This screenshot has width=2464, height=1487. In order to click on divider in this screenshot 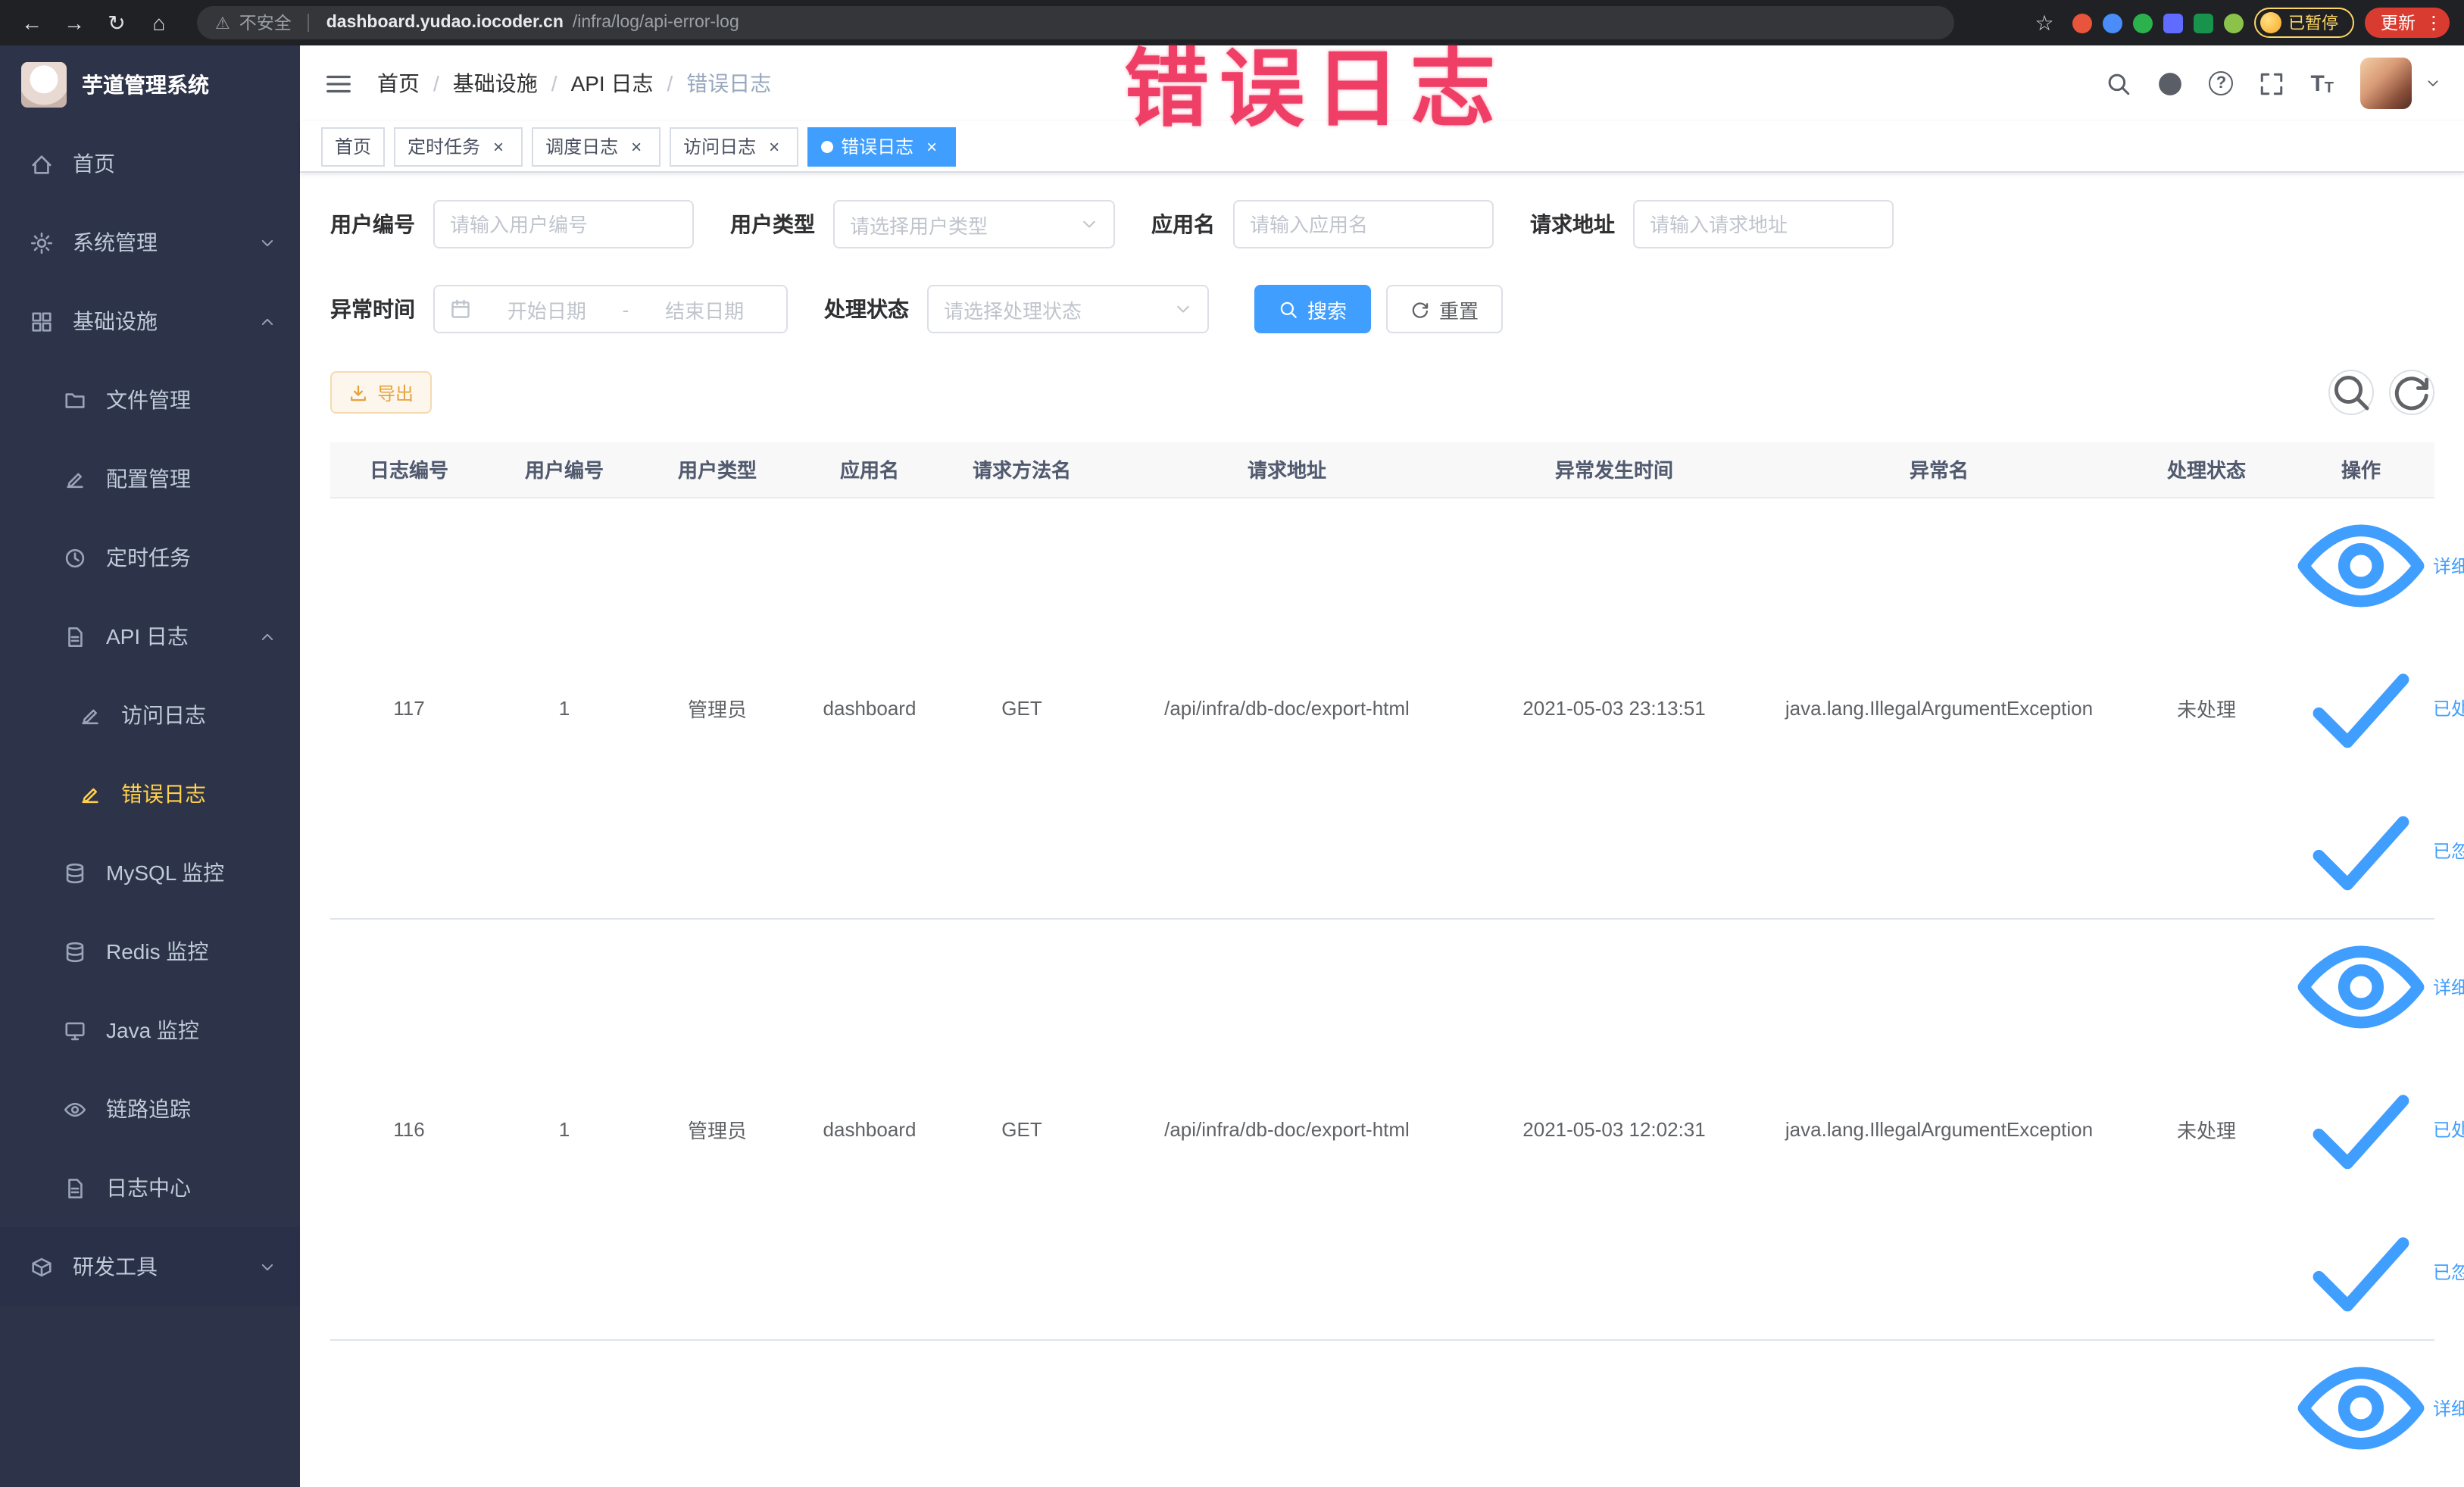, I will do `click(309, 23)`.